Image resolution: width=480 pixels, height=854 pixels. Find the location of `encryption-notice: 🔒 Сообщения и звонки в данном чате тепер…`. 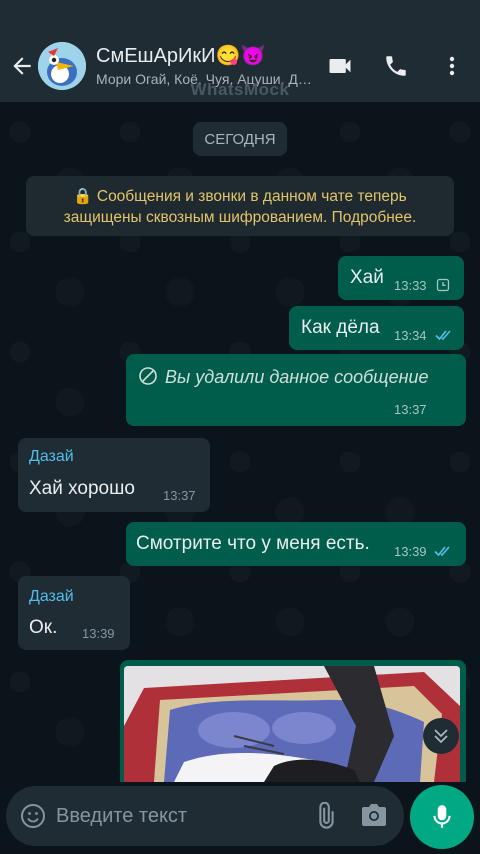

encryption-notice: 🔒 Сообщения и звонки в данном чате тепер… is located at coordinates (240, 206).